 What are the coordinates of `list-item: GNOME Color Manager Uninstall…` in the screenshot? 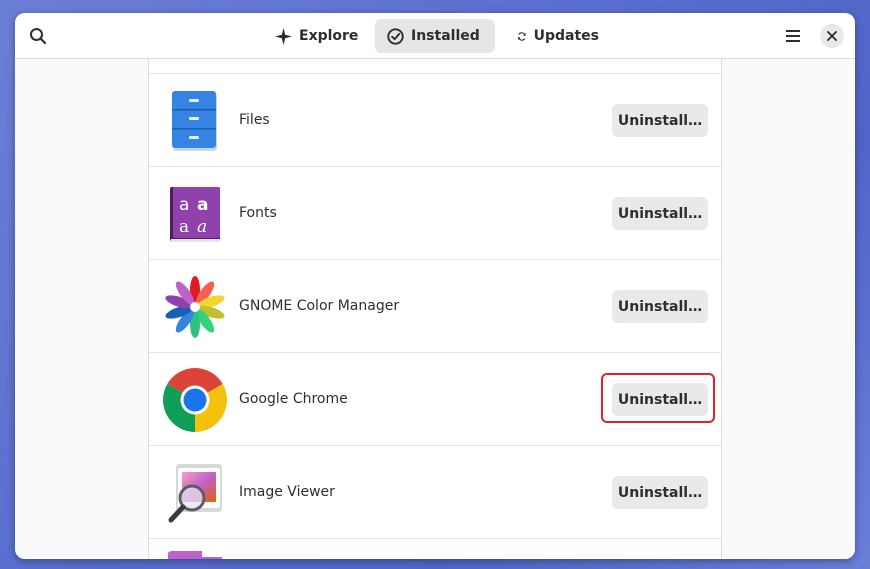 It's located at (435, 305).